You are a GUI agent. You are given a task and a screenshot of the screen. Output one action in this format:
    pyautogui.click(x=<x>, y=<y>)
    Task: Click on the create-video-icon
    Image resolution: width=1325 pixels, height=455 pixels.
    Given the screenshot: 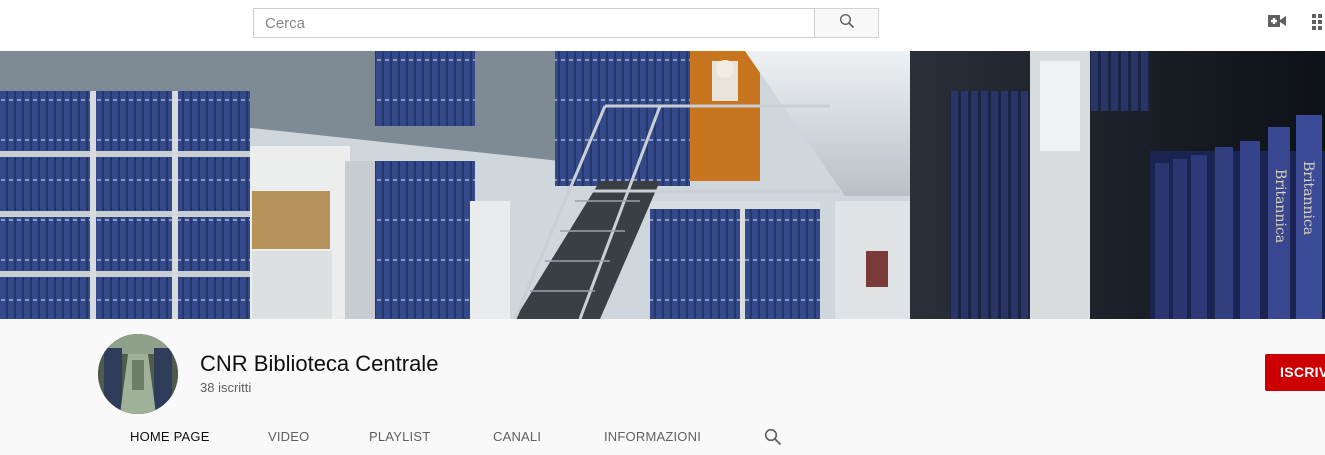 What is the action you would take?
    pyautogui.click(x=1277, y=21)
    